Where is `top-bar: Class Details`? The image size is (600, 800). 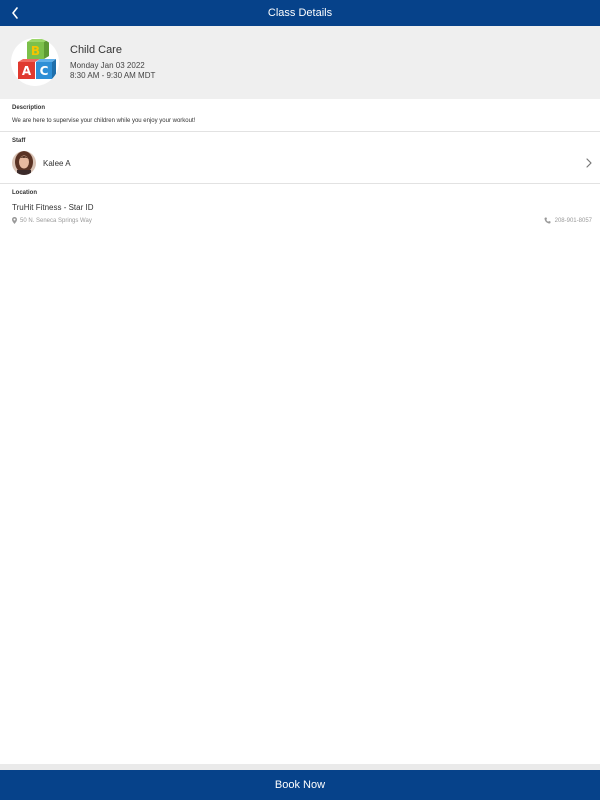
top-bar: Class Details is located at coordinates (300, 13).